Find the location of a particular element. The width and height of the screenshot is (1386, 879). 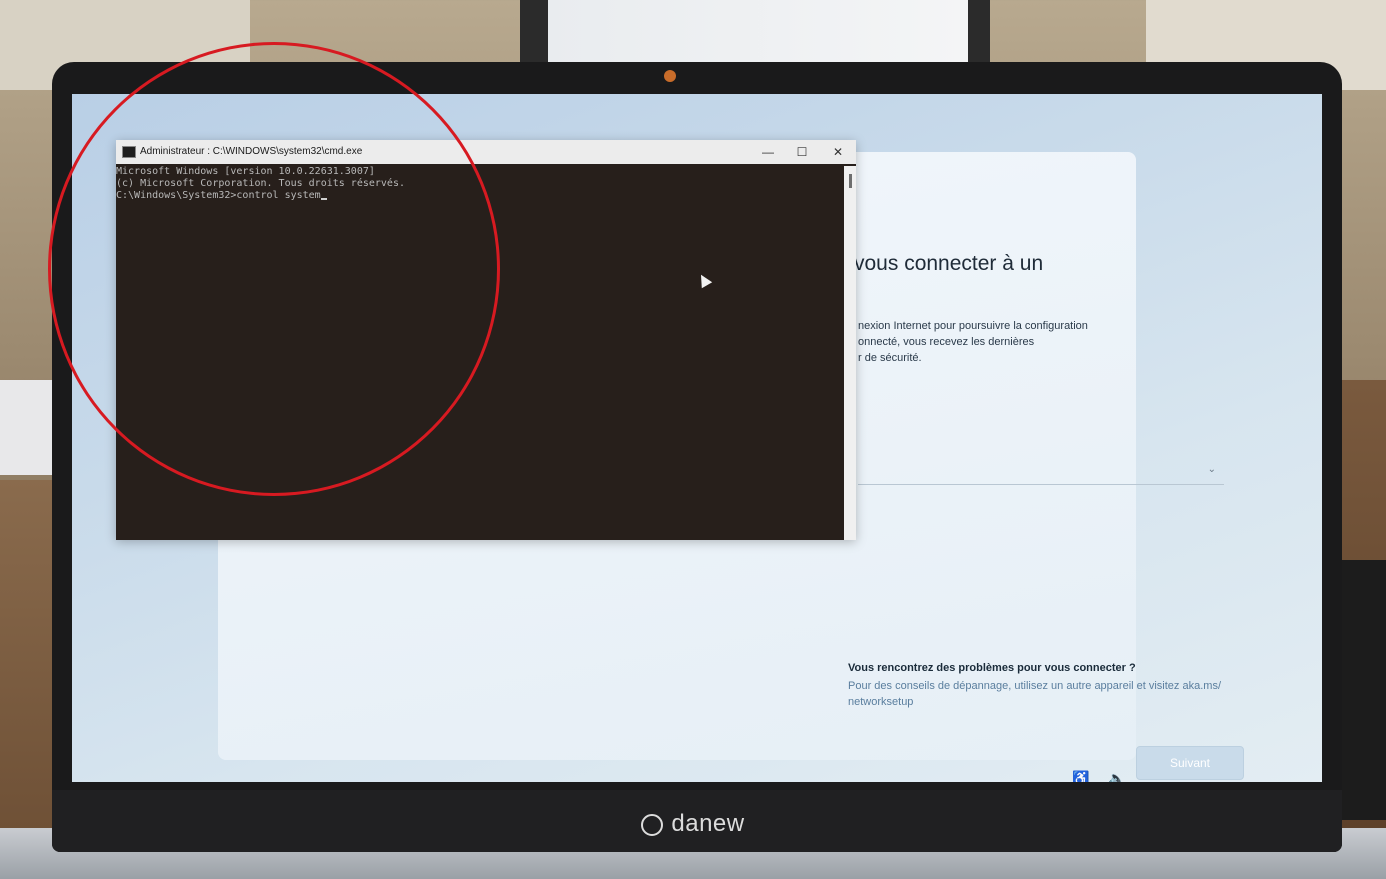

oobe-description-line: r de sécurité. is located at coordinates (890, 358).